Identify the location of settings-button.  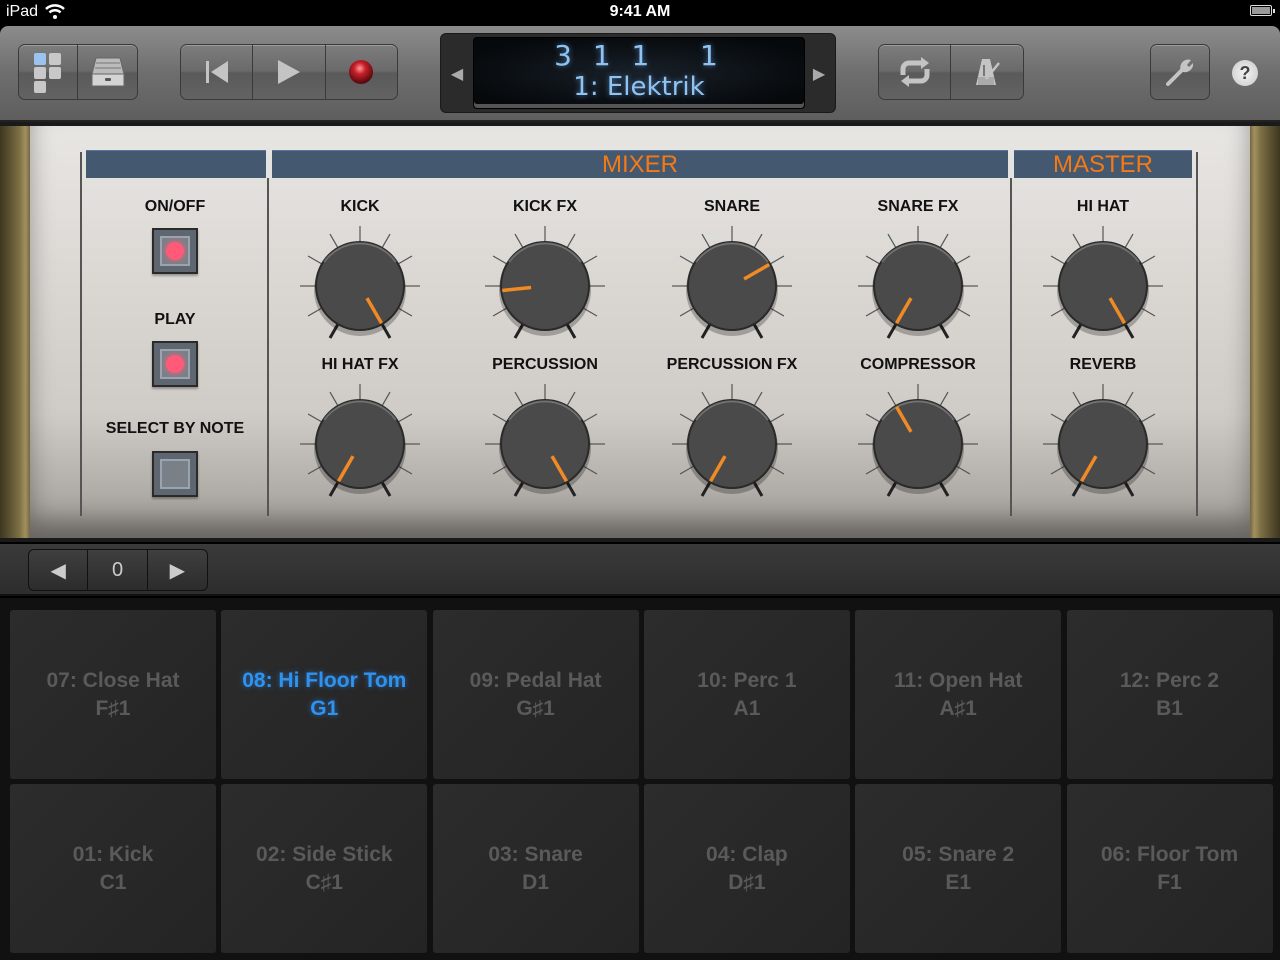
(1180, 72).